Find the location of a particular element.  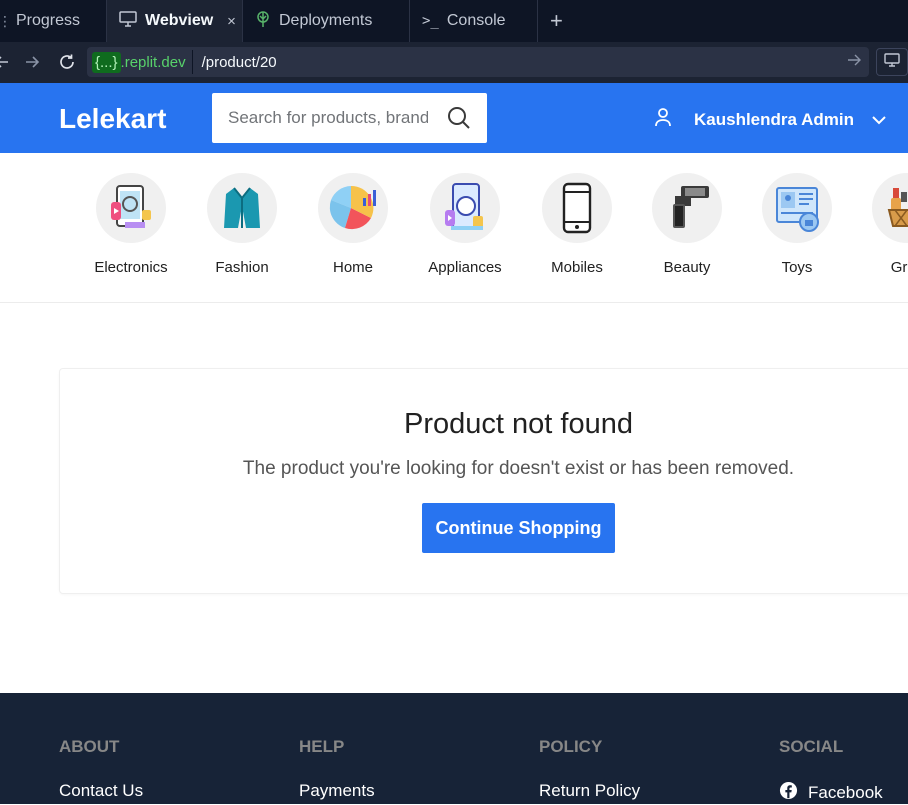

site-logo: Lelekart is located at coordinates (112, 119).